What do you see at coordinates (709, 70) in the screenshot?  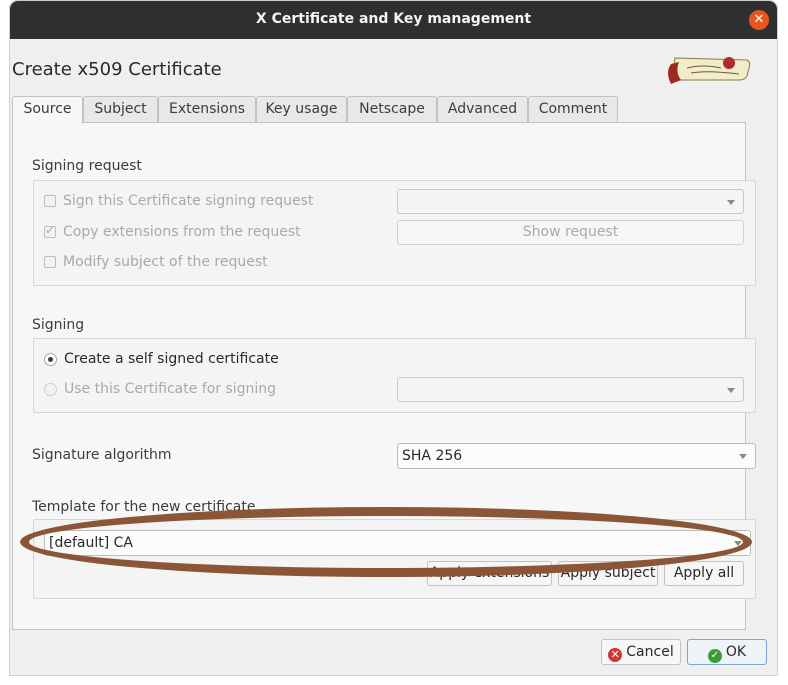 I see `xca-logo` at bounding box center [709, 70].